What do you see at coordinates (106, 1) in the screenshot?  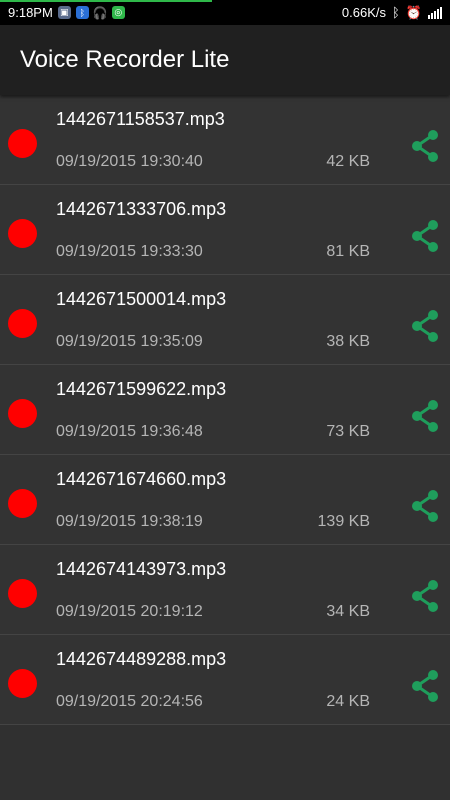 I see `download-progress-line` at bounding box center [106, 1].